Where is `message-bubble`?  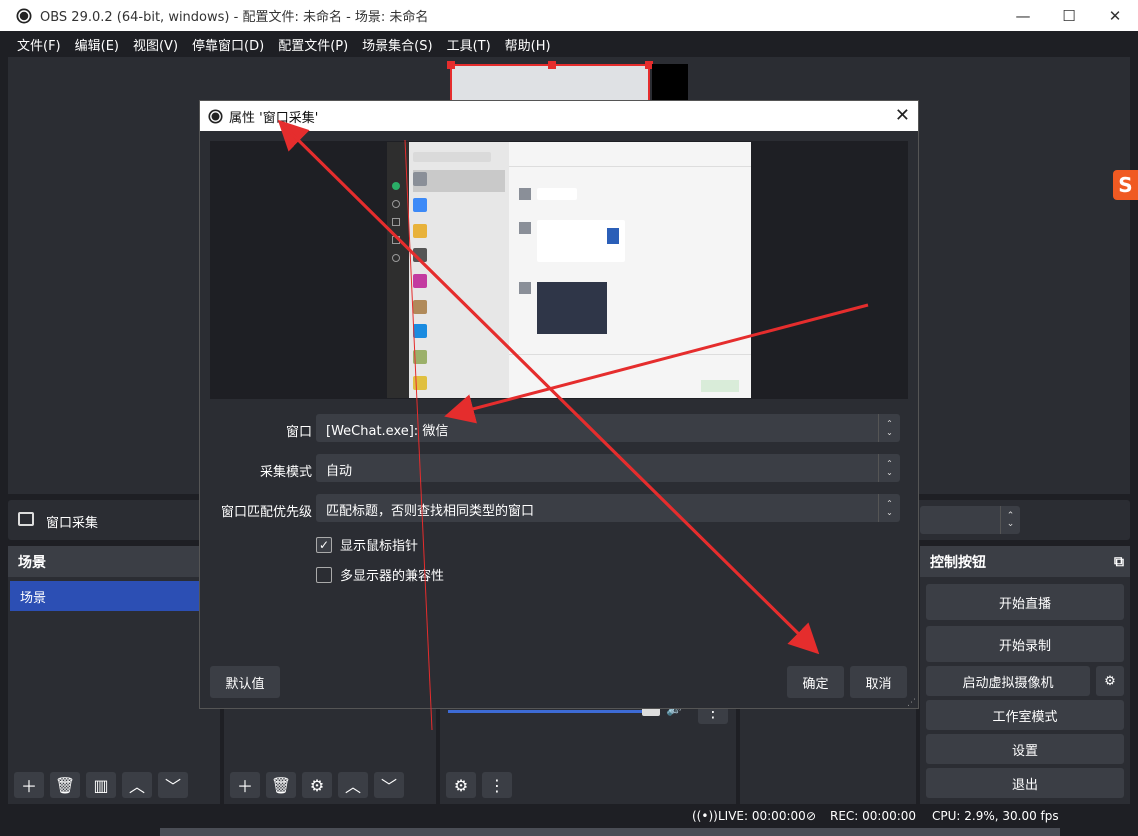
message-bubble is located at coordinates (557, 194).